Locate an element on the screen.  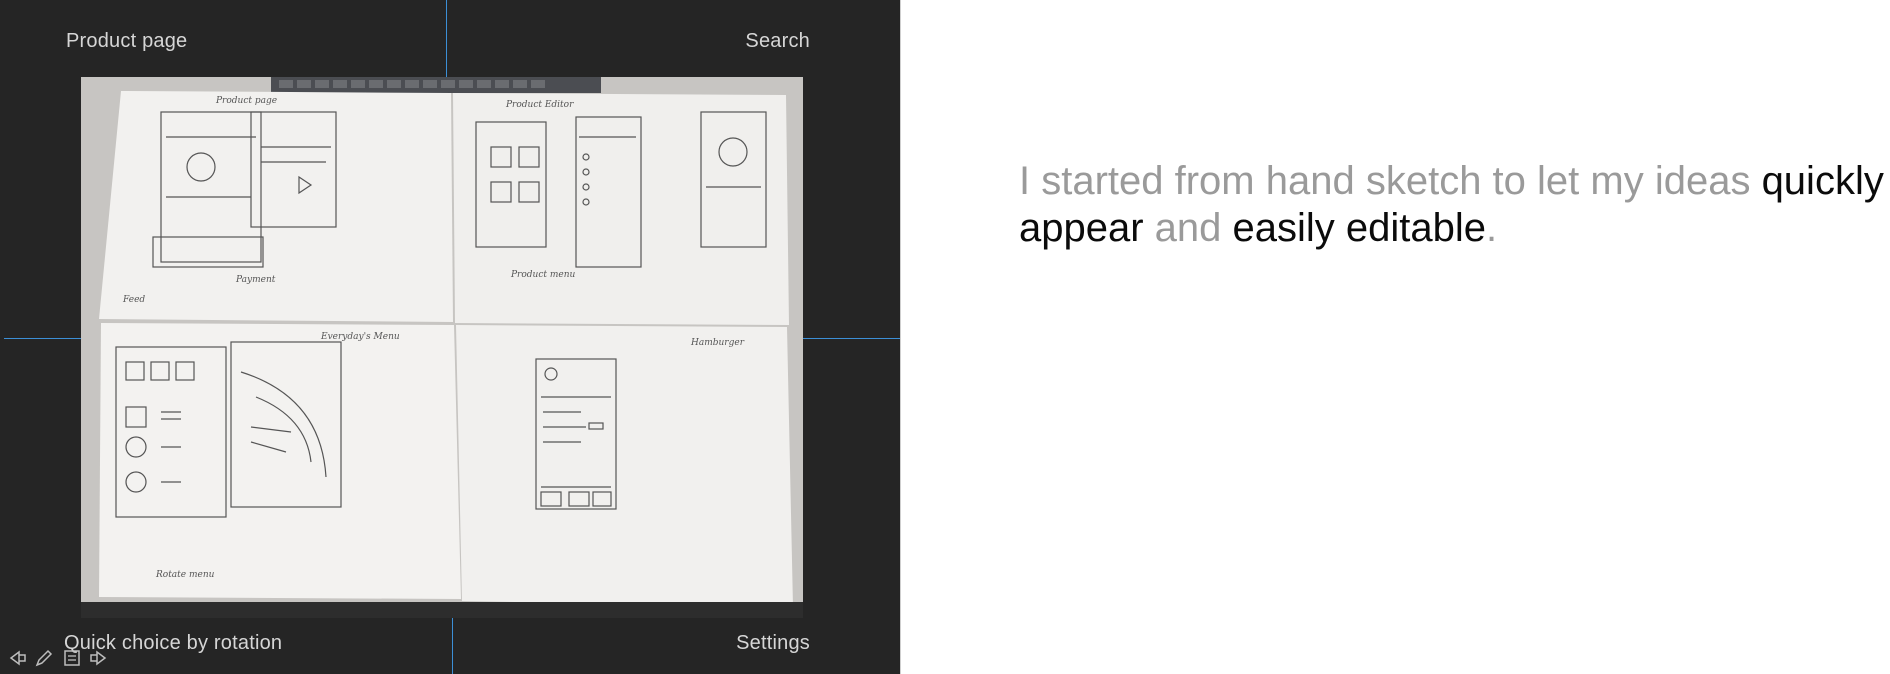
notes-icon is located at coordinates (72, 658).